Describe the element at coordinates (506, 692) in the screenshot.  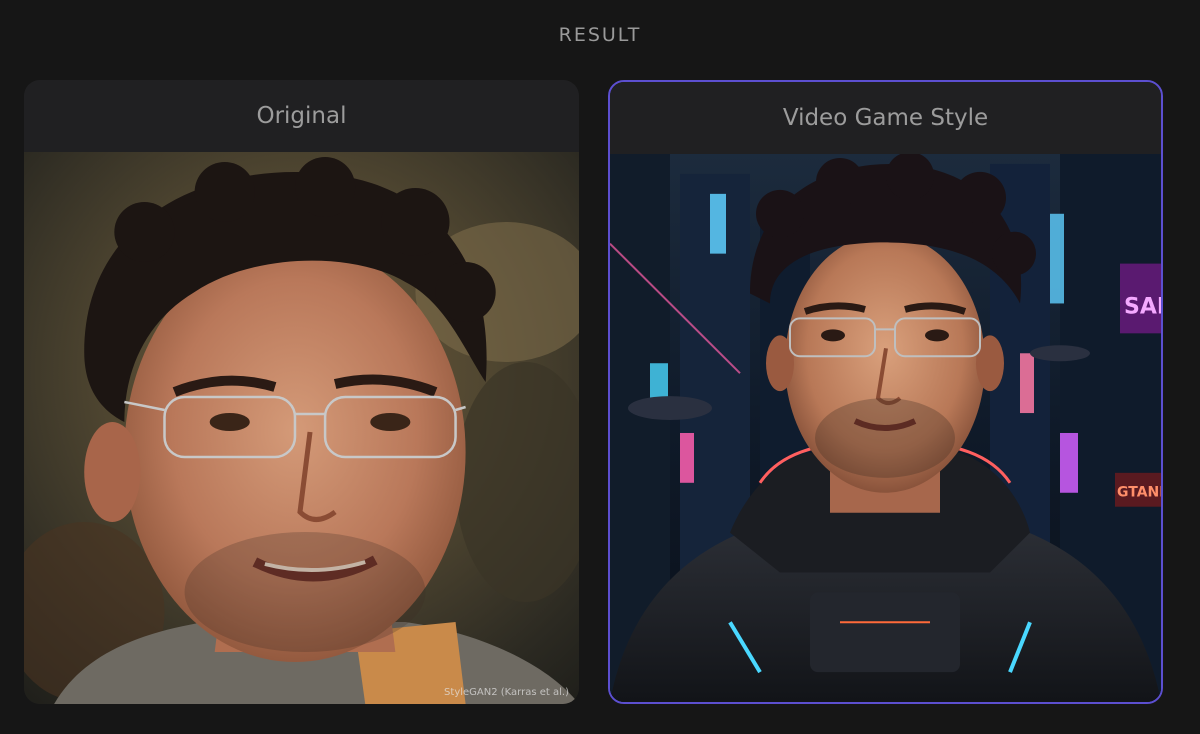
I see `watermark-text: StyleGAN2 (Karras et al.)` at that location.